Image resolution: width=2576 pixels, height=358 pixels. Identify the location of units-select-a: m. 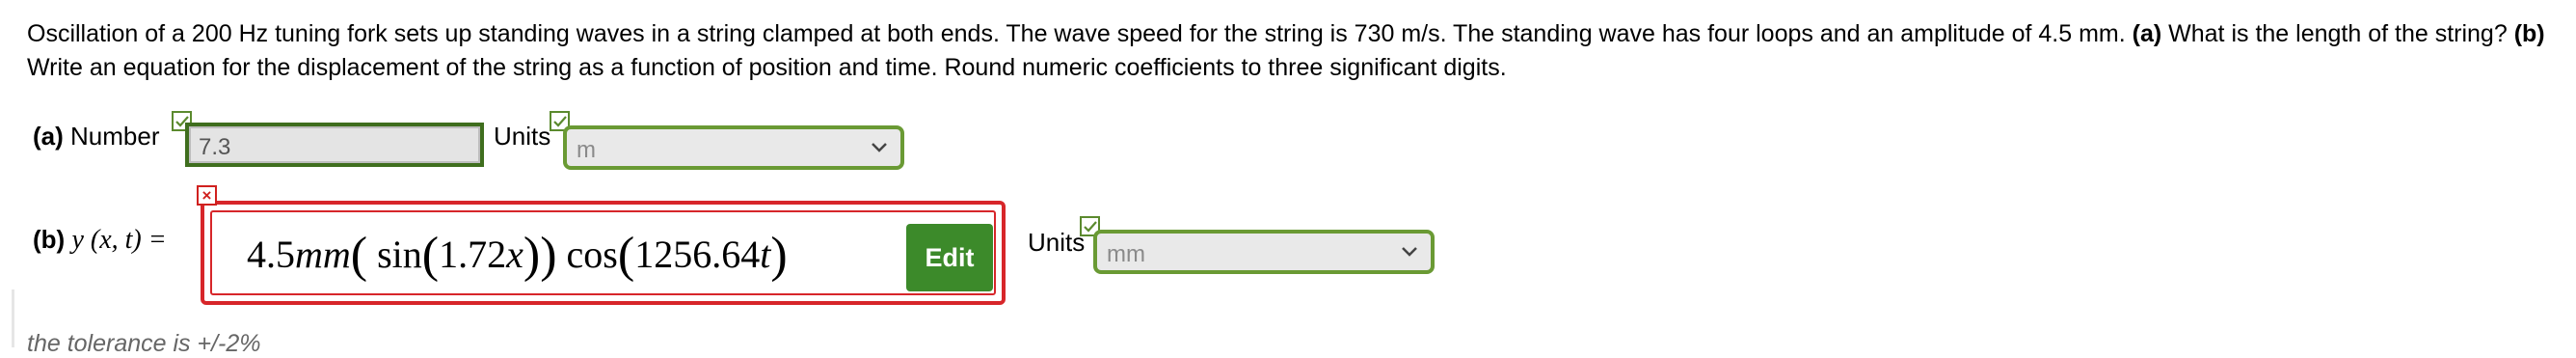
(734, 148).